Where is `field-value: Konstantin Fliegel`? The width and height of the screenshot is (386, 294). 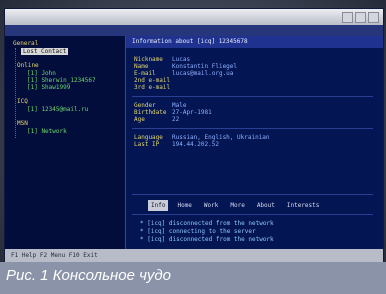 field-value: Konstantin Fliegel is located at coordinates (205, 66).